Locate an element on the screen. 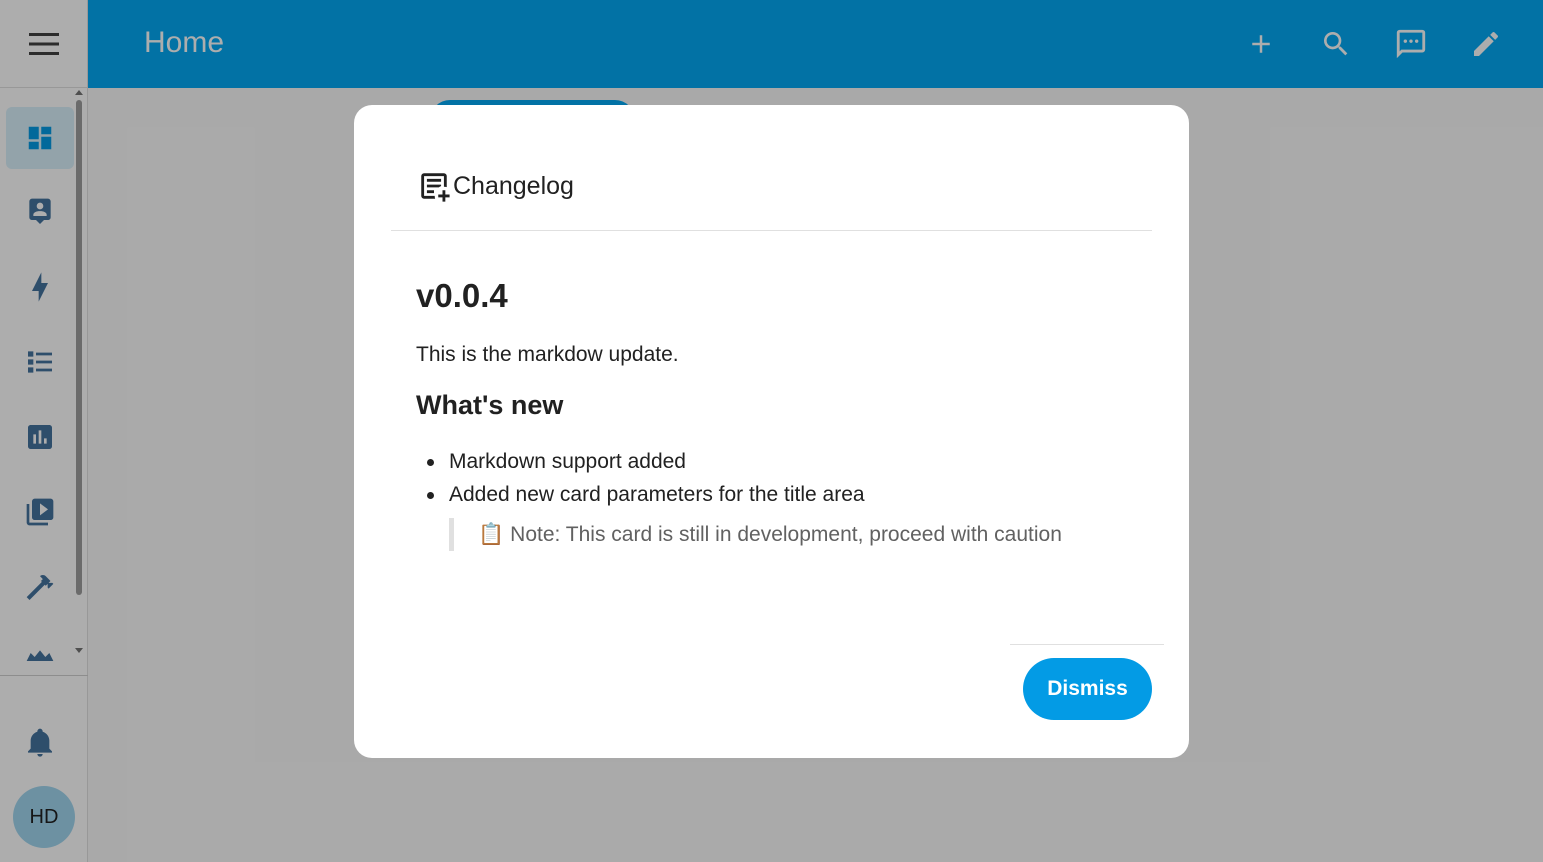 The height and width of the screenshot is (862, 1543). version-heading: v0.0.4 is located at coordinates (462, 295).